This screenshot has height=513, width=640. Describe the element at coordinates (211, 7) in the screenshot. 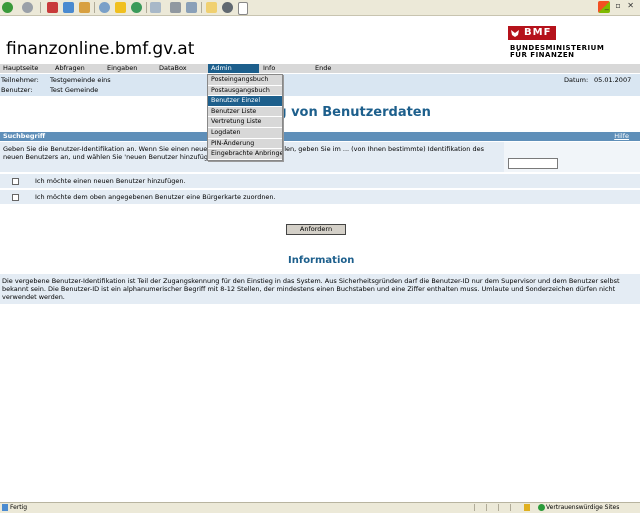

I see `folder-icon` at that location.